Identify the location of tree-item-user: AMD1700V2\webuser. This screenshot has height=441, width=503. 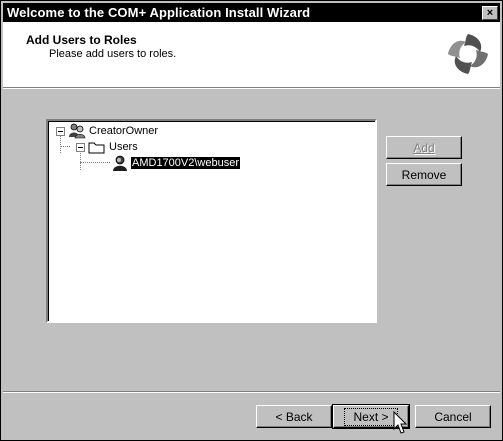
(176, 163).